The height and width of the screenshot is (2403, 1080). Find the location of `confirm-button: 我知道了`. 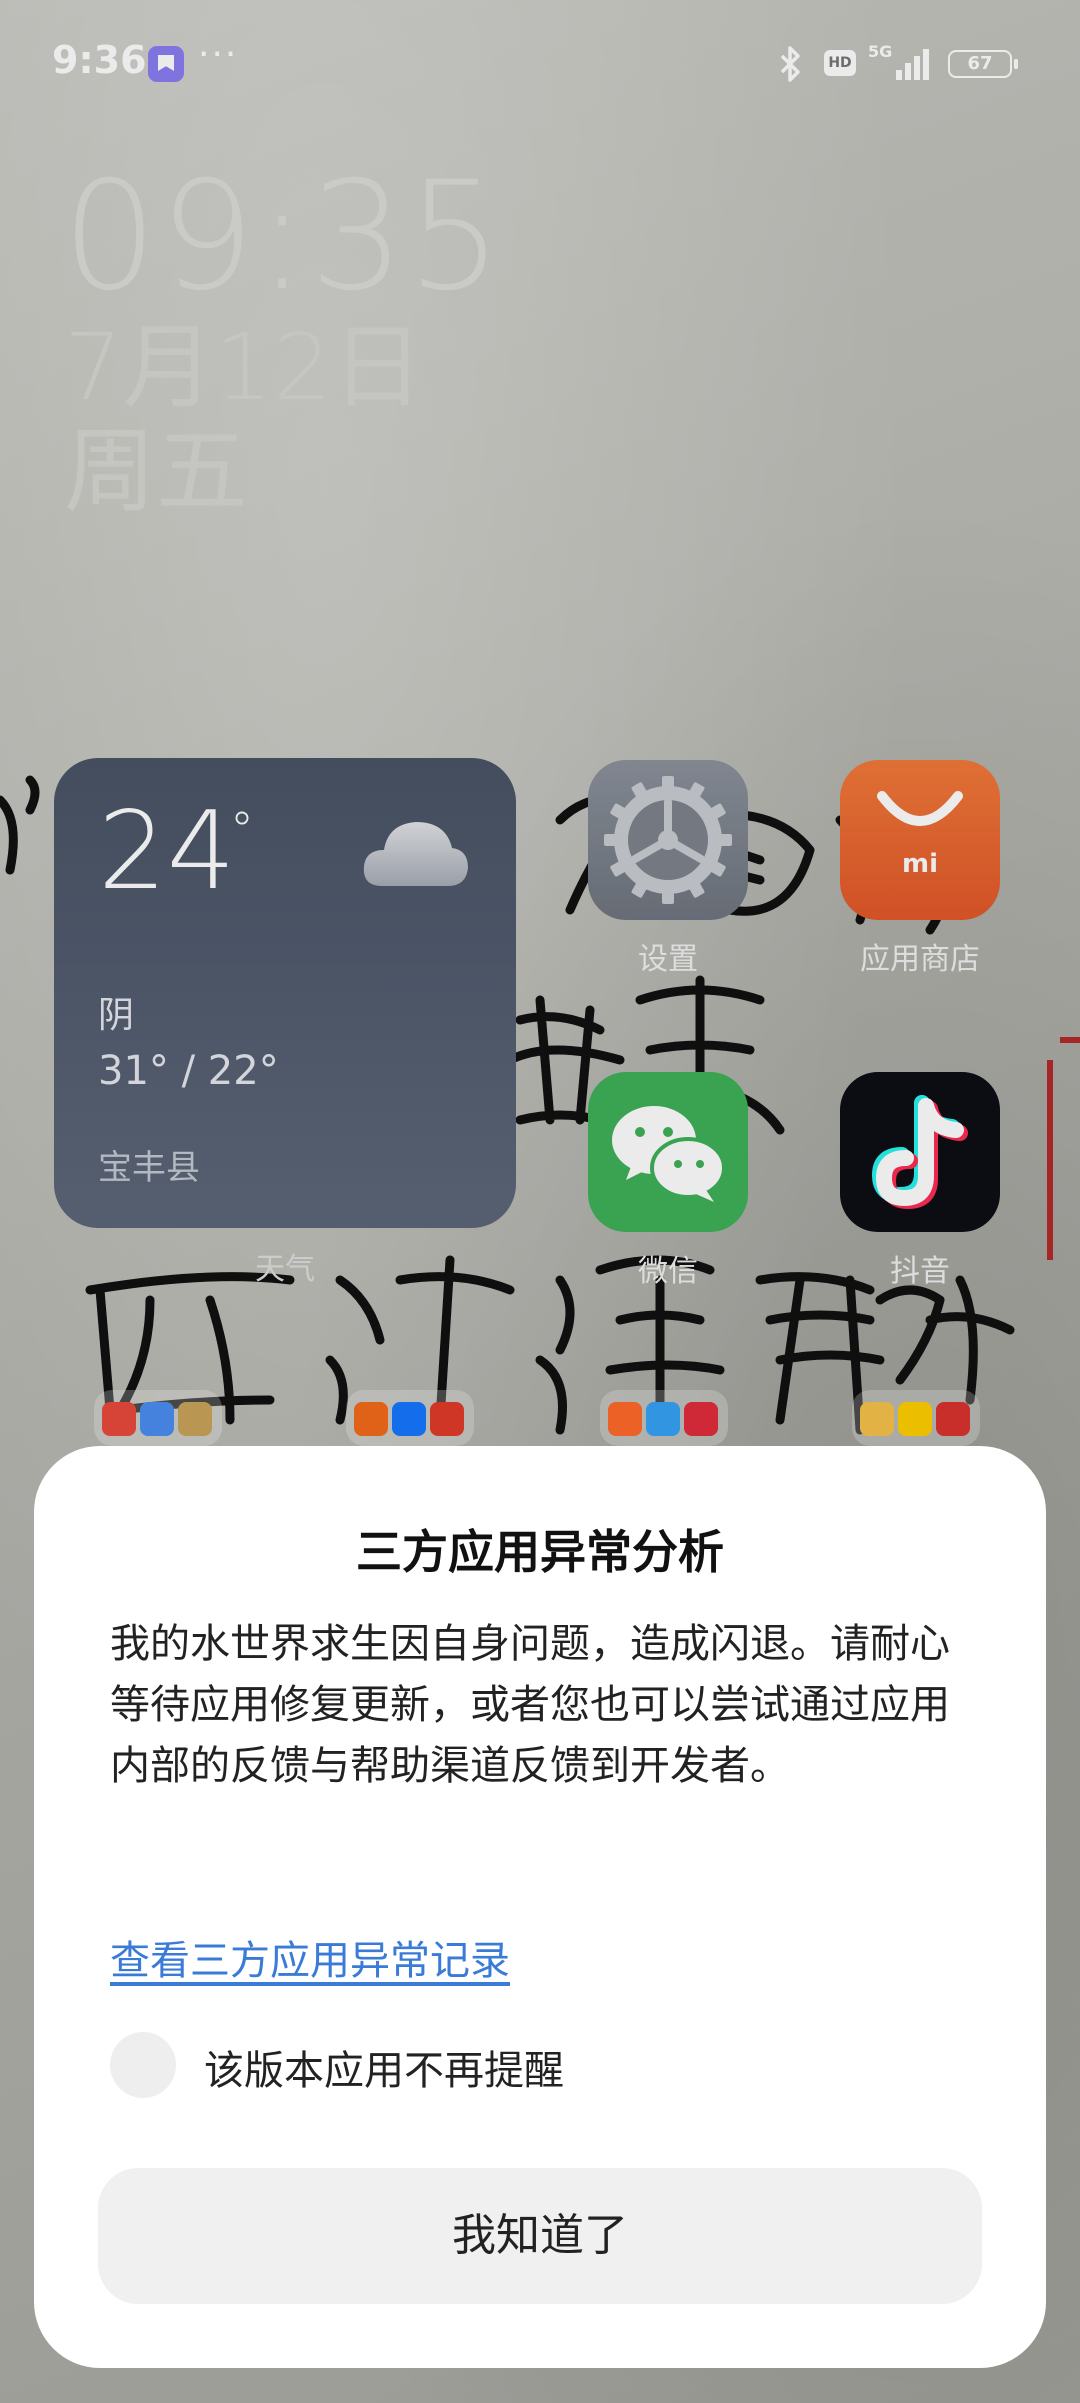

confirm-button: 我知道了 is located at coordinates (540, 2236).